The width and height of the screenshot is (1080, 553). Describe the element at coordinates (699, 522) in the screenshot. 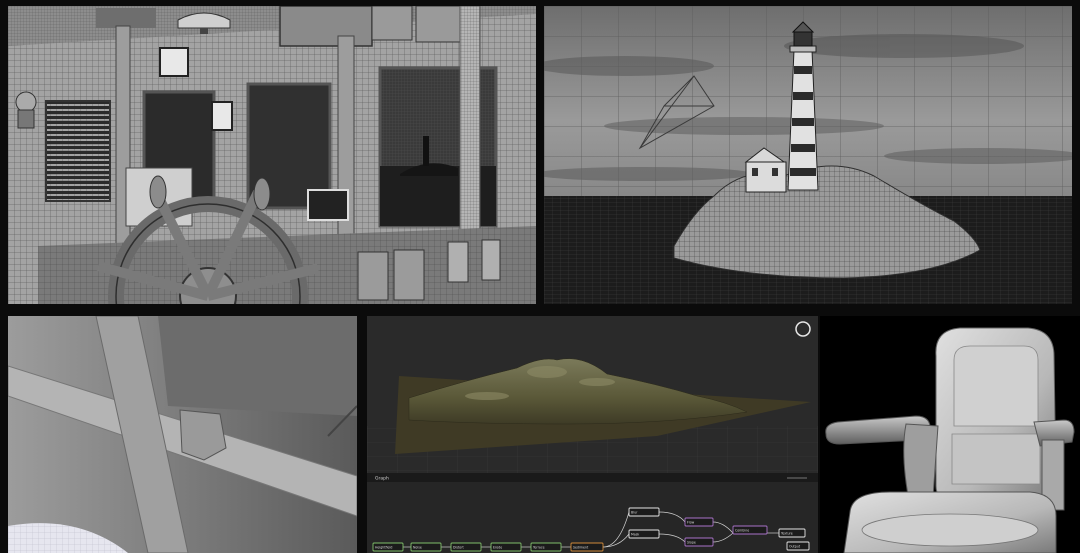

I see `graph-node-n9: Flow` at that location.